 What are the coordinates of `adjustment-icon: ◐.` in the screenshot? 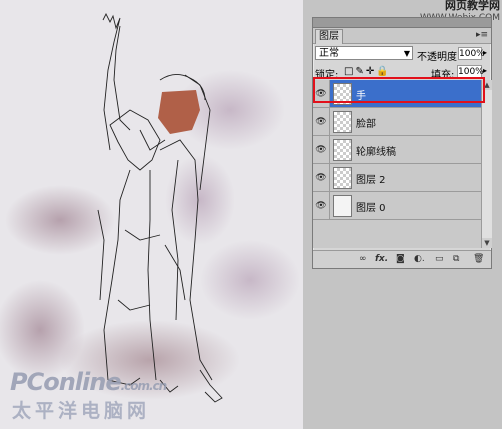 It's located at (419, 259).